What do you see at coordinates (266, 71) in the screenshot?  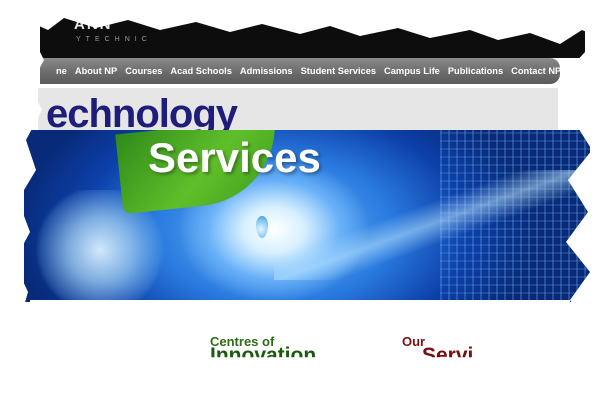 I see `nav-item-admissions: Admissions` at bounding box center [266, 71].